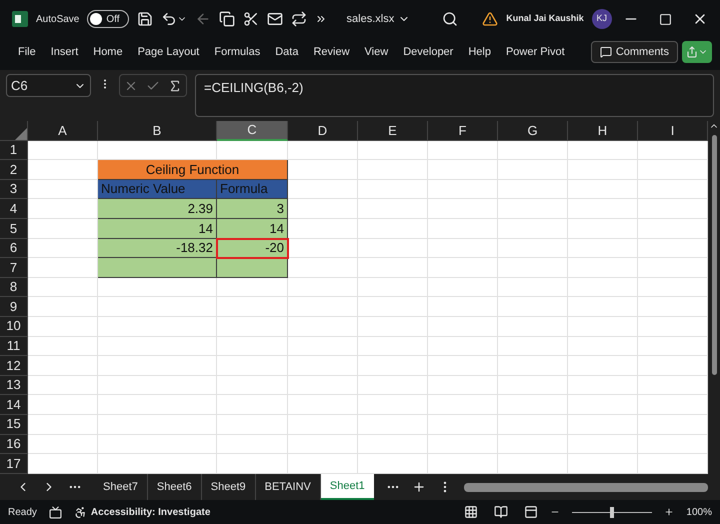 The width and height of the screenshot is (720, 524). What do you see at coordinates (14, 307) in the screenshot?
I see `row-header: 9` at bounding box center [14, 307].